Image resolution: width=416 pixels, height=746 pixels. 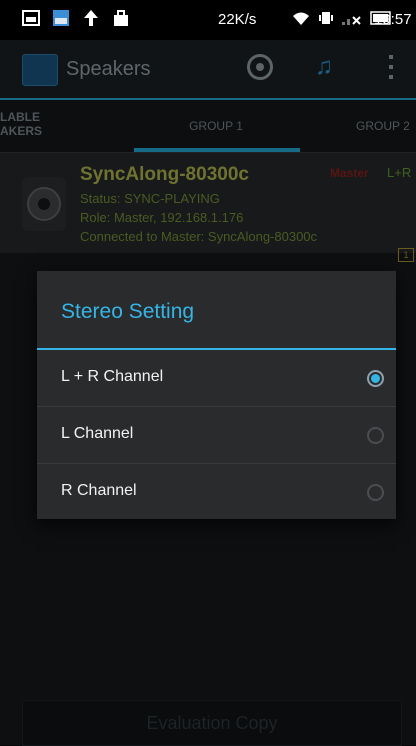 I want to click on app-title: Speakers, so click(x=108, y=69).